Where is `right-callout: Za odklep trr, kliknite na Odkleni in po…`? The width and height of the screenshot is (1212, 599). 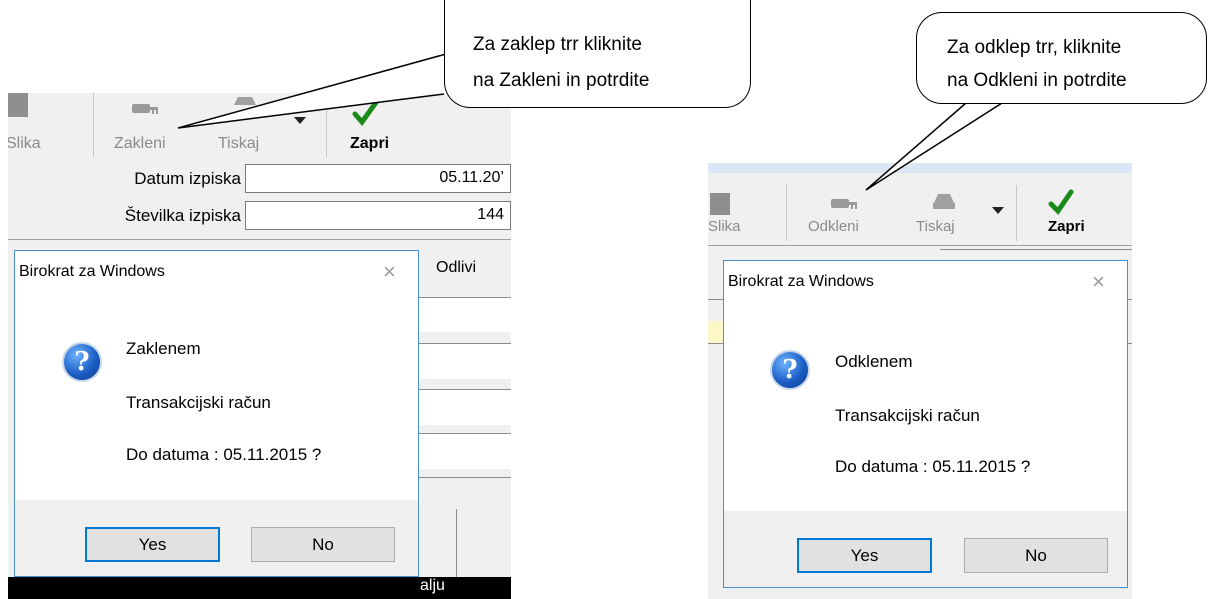 right-callout: Za odklep trr, kliknite na Odkleni in po… is located at coordinates (1061, 58).